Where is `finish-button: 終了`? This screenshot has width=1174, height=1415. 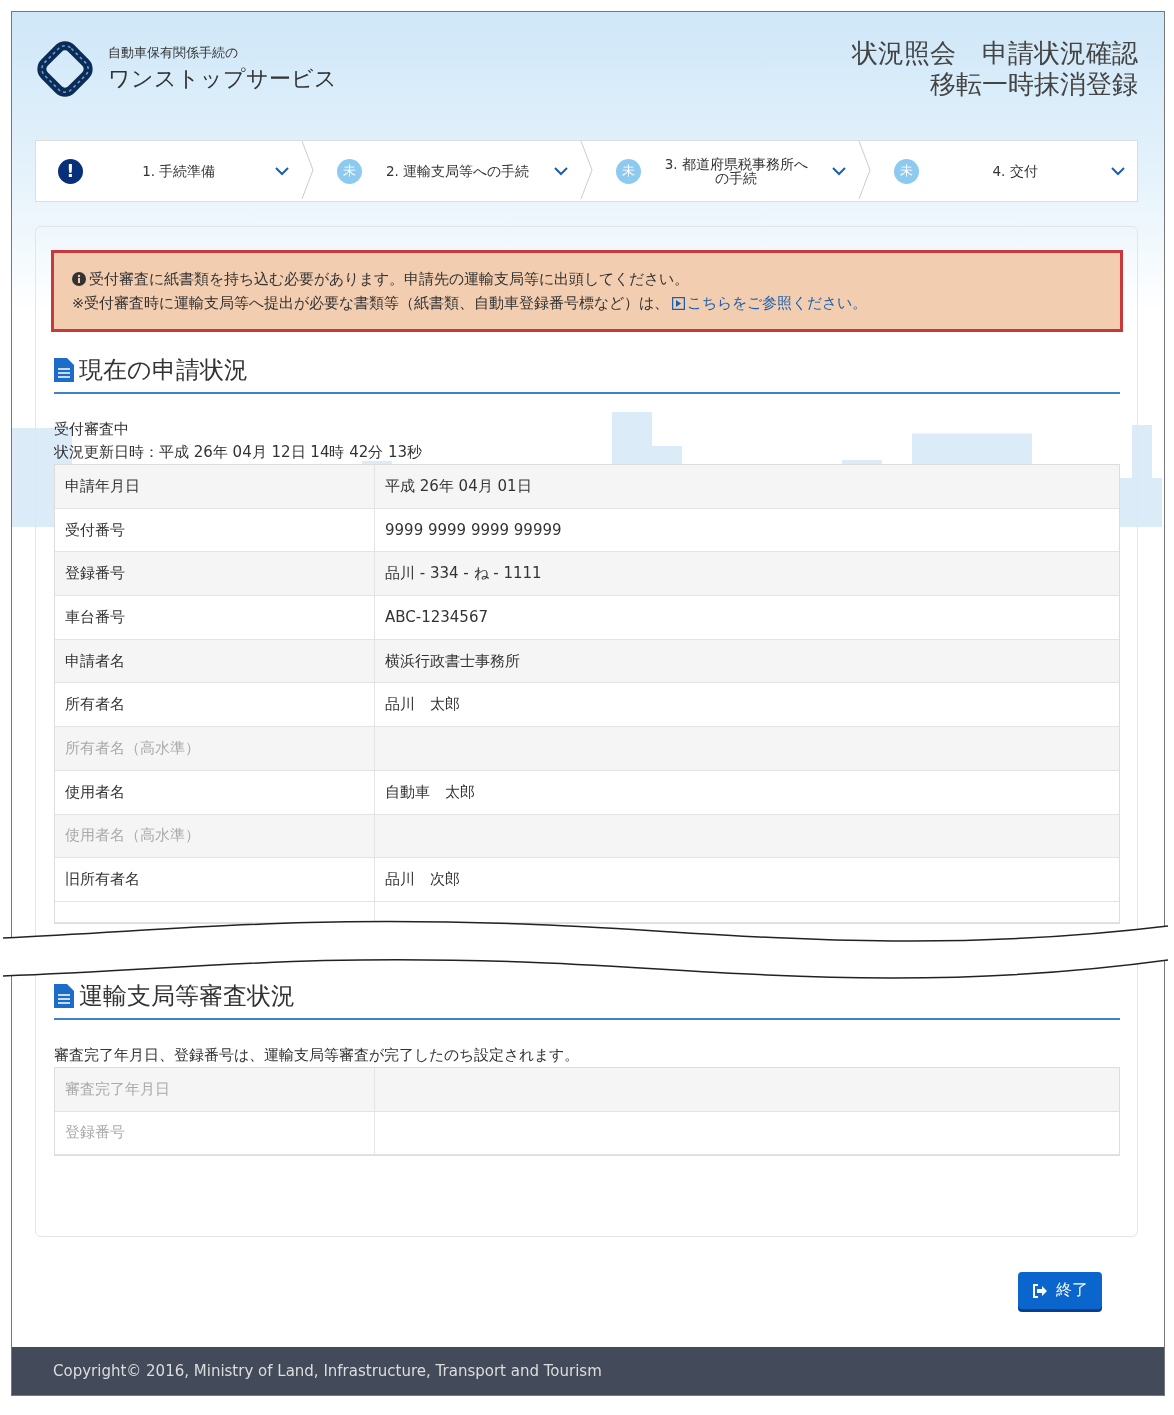
finish-button: 終了 is located at coordinates (1060, 1291).